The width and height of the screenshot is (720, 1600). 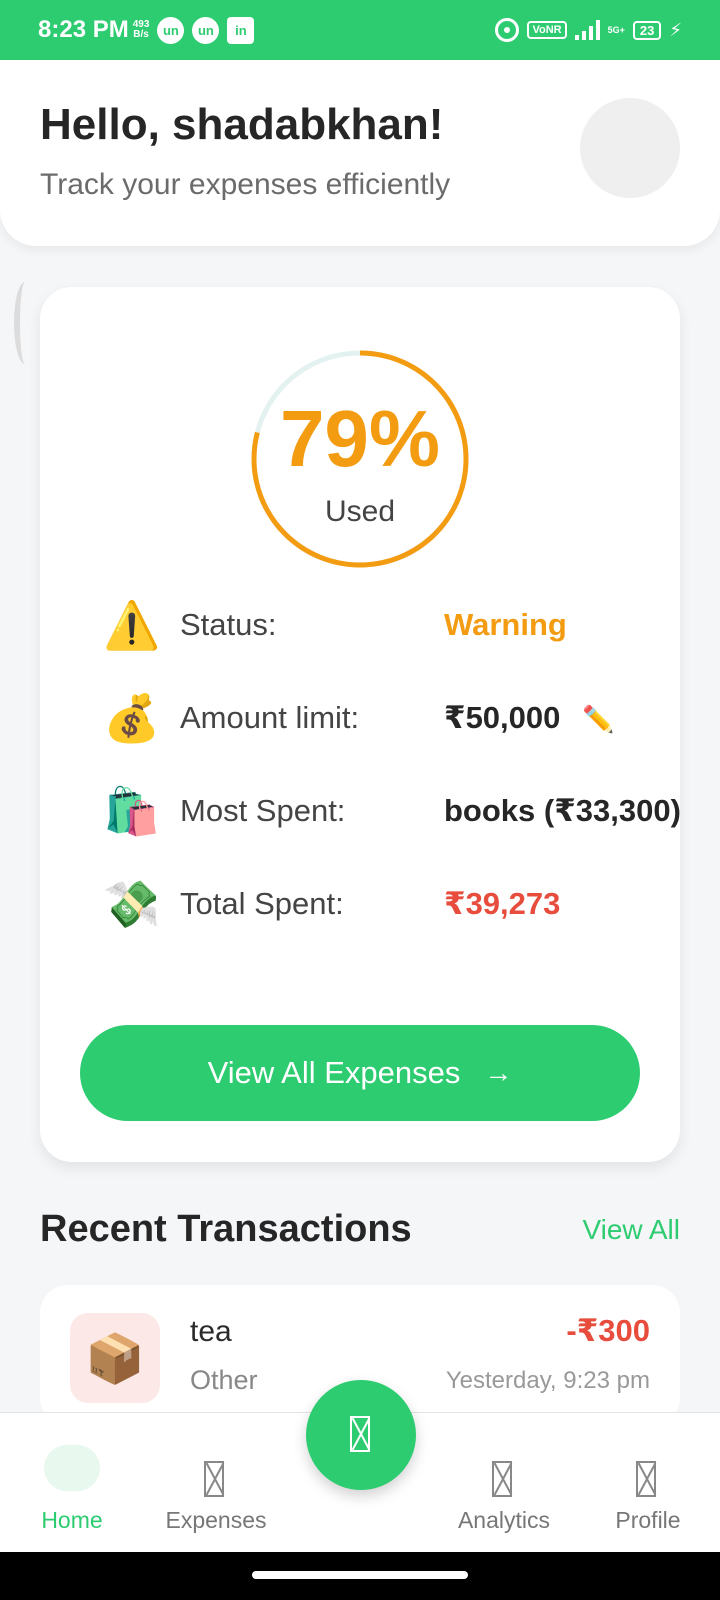 What do you see at coordinates (382, 625) in the screenshot?
I see `status-row: ⚠️ Status: Warning` at bounding box center [382, 625].